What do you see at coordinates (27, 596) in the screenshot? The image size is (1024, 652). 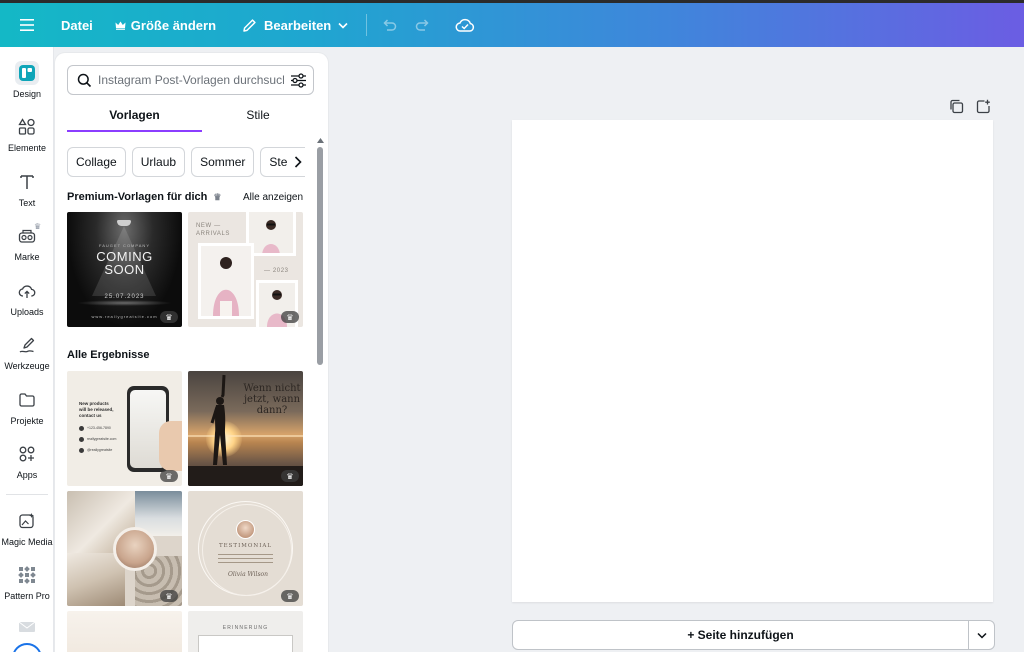 I see `rail-label: Pattern Pro` at bounding box center [27, 596].